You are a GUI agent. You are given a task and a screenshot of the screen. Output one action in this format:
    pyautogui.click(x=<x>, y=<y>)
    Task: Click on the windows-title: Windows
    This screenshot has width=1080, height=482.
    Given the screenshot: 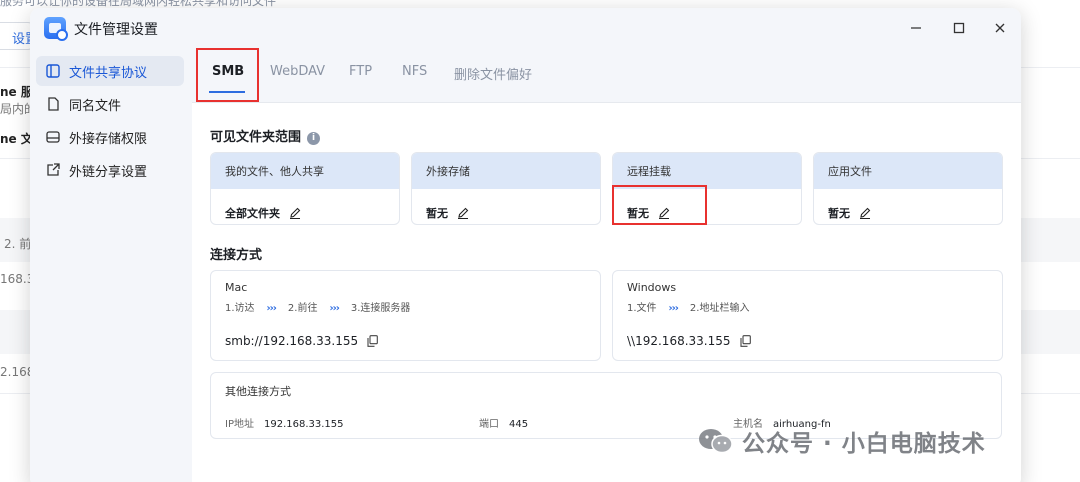 What is the action you would take?
    pyautogui.click(x=652, y=287)
    